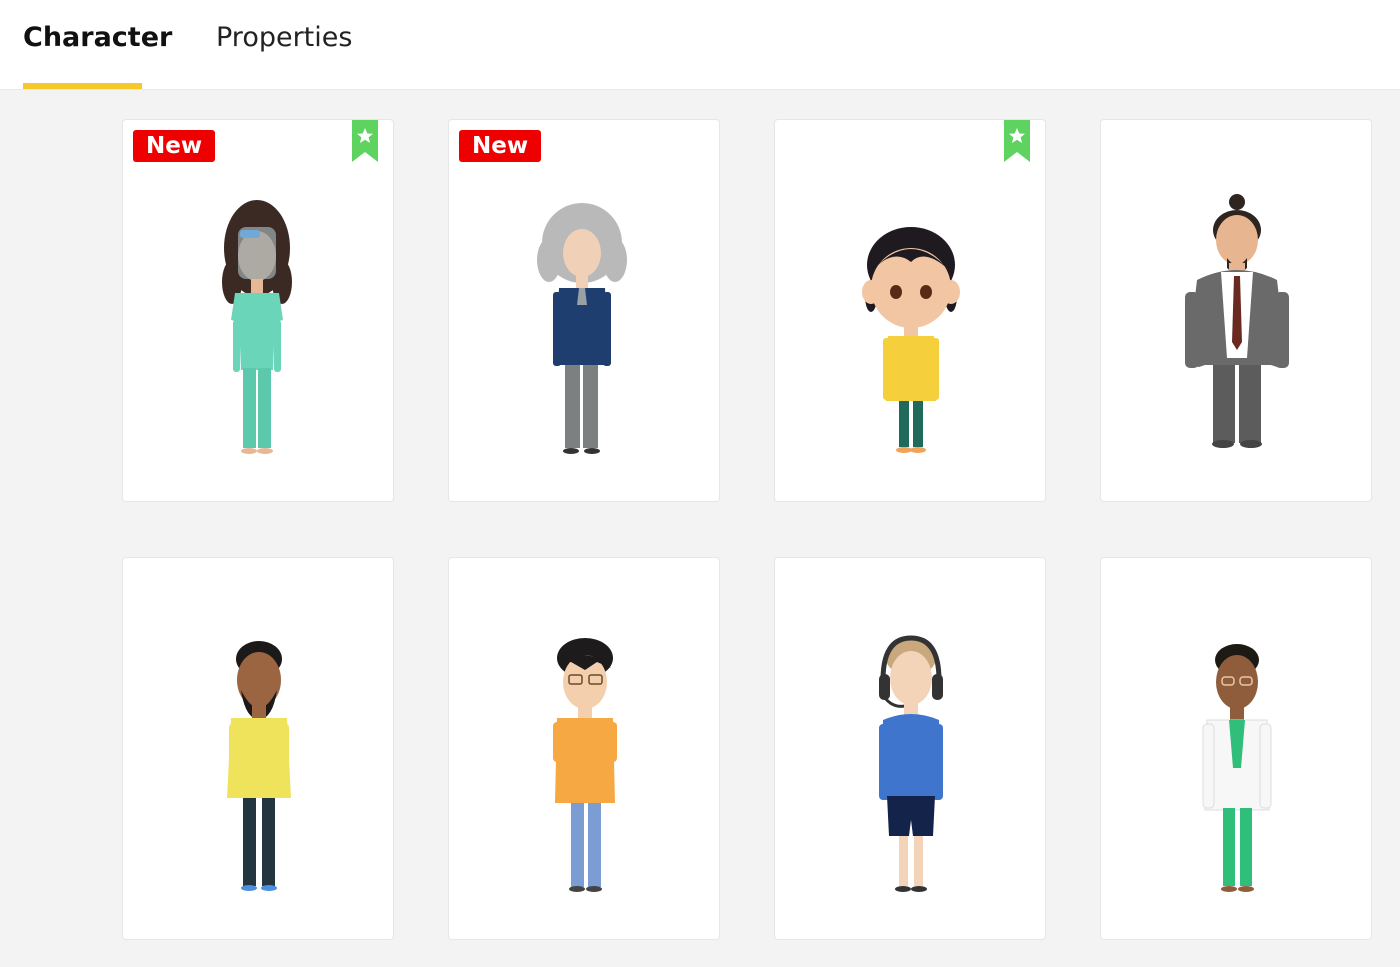 The width and height of the screenshot is (1400, 967). I want to click on tab-label: Character, so click(98, 37).